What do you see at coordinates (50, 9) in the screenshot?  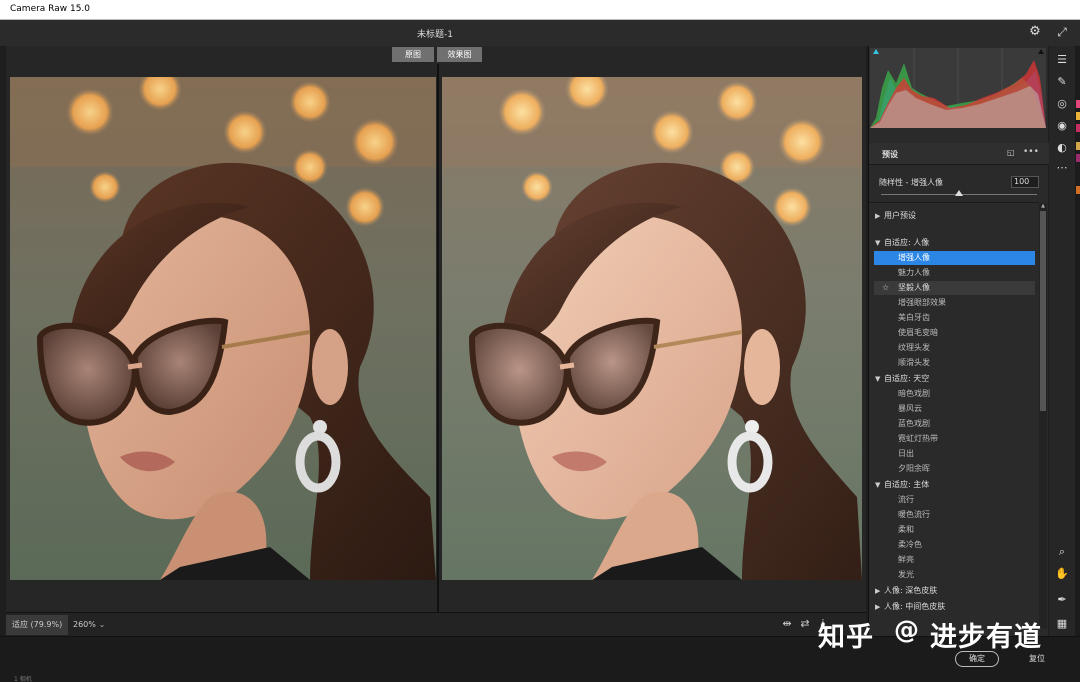 I see `window-title: Camera Raw 15.0` at bounding box center [50, 9].